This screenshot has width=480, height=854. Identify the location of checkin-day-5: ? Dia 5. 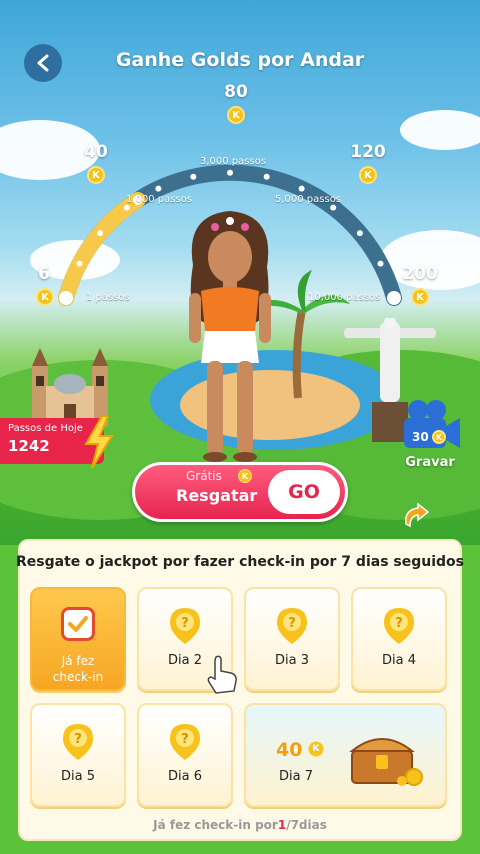
(78, 755).